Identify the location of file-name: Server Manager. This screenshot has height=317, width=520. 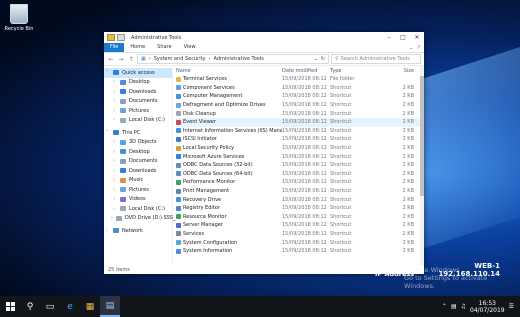
(203, 225).